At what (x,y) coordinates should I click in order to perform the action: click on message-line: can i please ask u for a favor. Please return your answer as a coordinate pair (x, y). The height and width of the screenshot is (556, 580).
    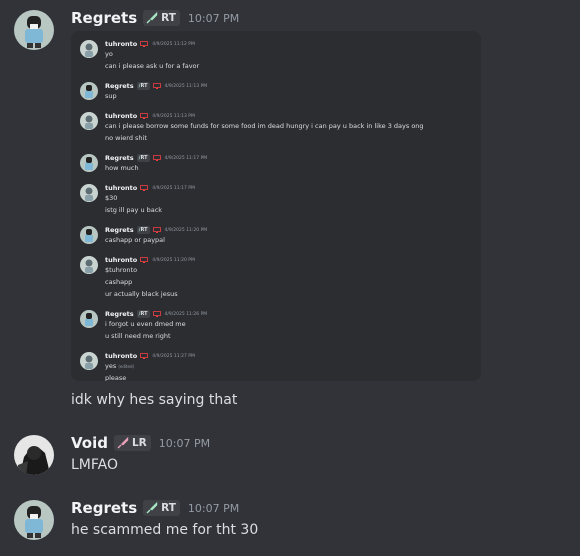
    Looking at the image, I should click on (152, 66).